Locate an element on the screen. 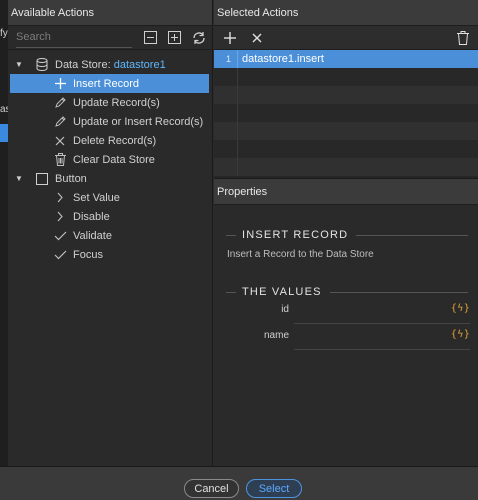  panel-title: Selected Actions is located at coordinates (346, 13).